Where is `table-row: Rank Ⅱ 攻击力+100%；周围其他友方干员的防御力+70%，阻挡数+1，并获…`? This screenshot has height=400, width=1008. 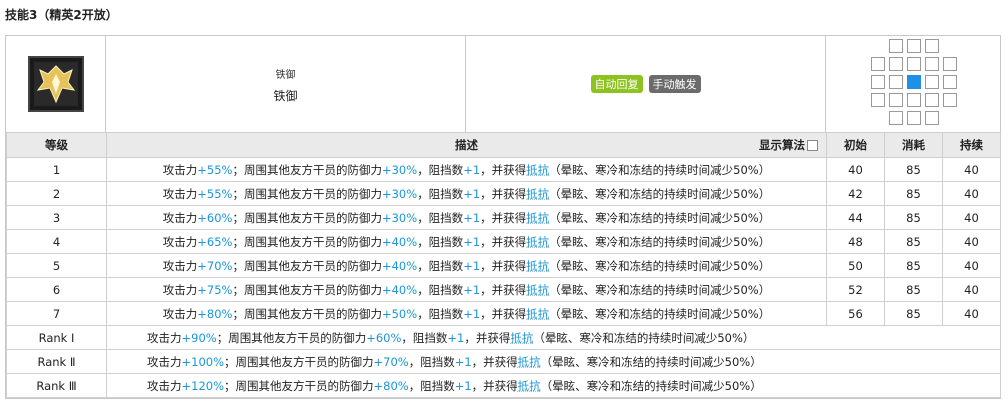 table-row: Rank Ⅱ 攻击力+100%；周围其他友方干员的防御力+70%，阻挡数+1，并获… is located at coordinates (503, 361).